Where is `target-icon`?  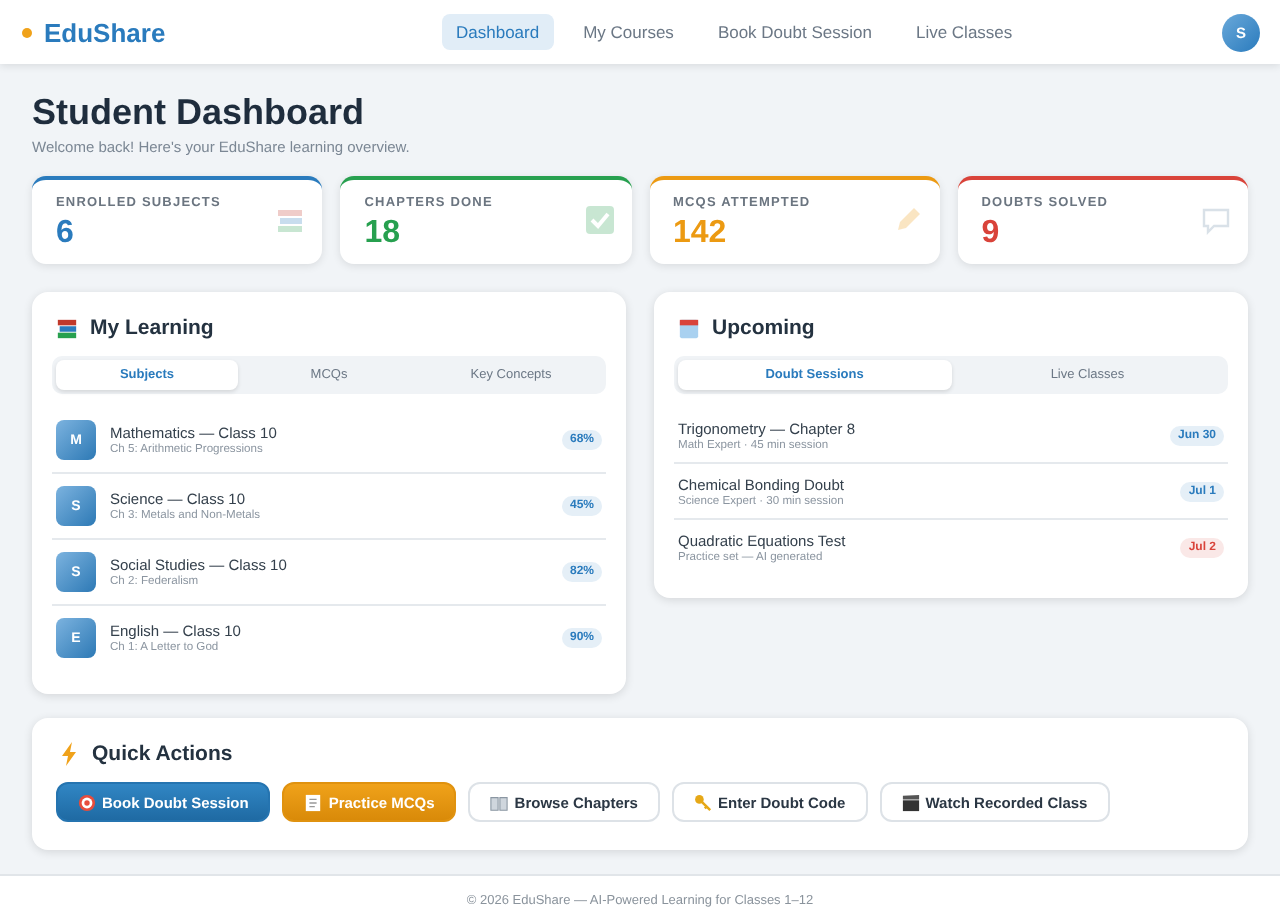 target-icon is located at coordinates (87, 802).